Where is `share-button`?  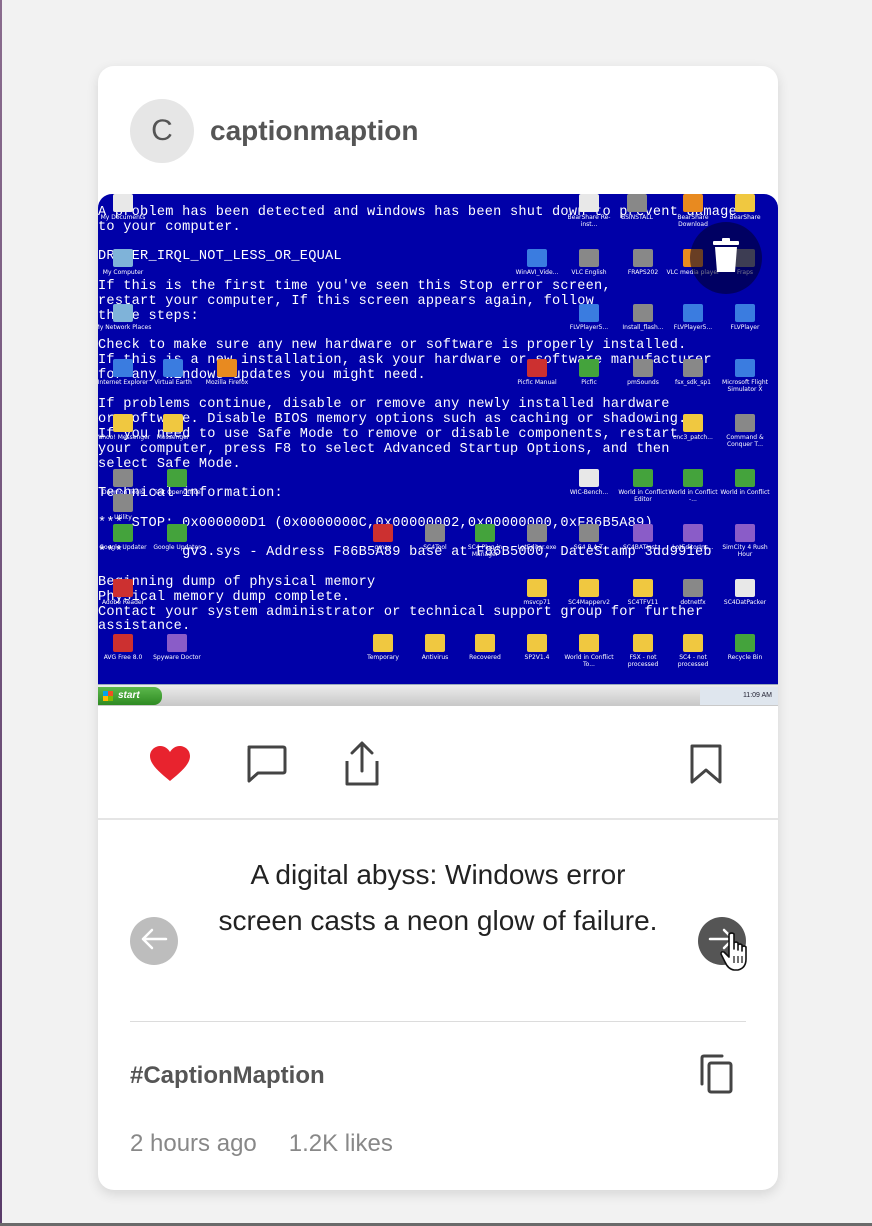
share-button is located at coordinates (362, 766).